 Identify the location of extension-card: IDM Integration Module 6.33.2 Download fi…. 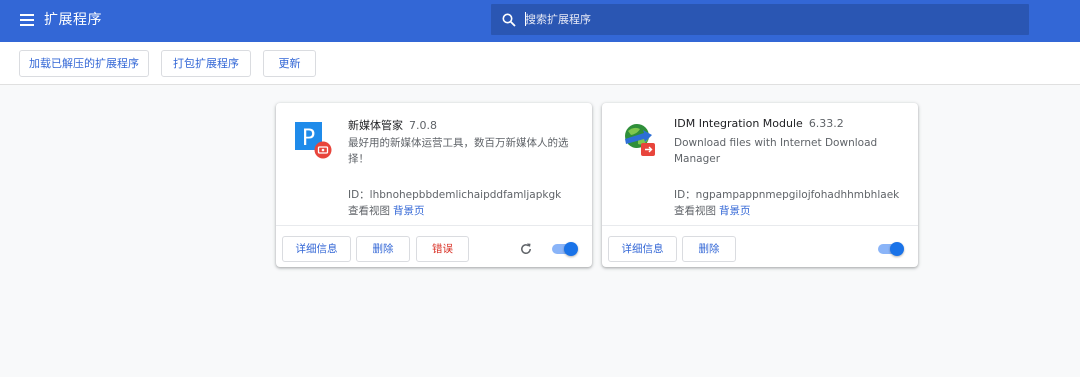
(760, 185).